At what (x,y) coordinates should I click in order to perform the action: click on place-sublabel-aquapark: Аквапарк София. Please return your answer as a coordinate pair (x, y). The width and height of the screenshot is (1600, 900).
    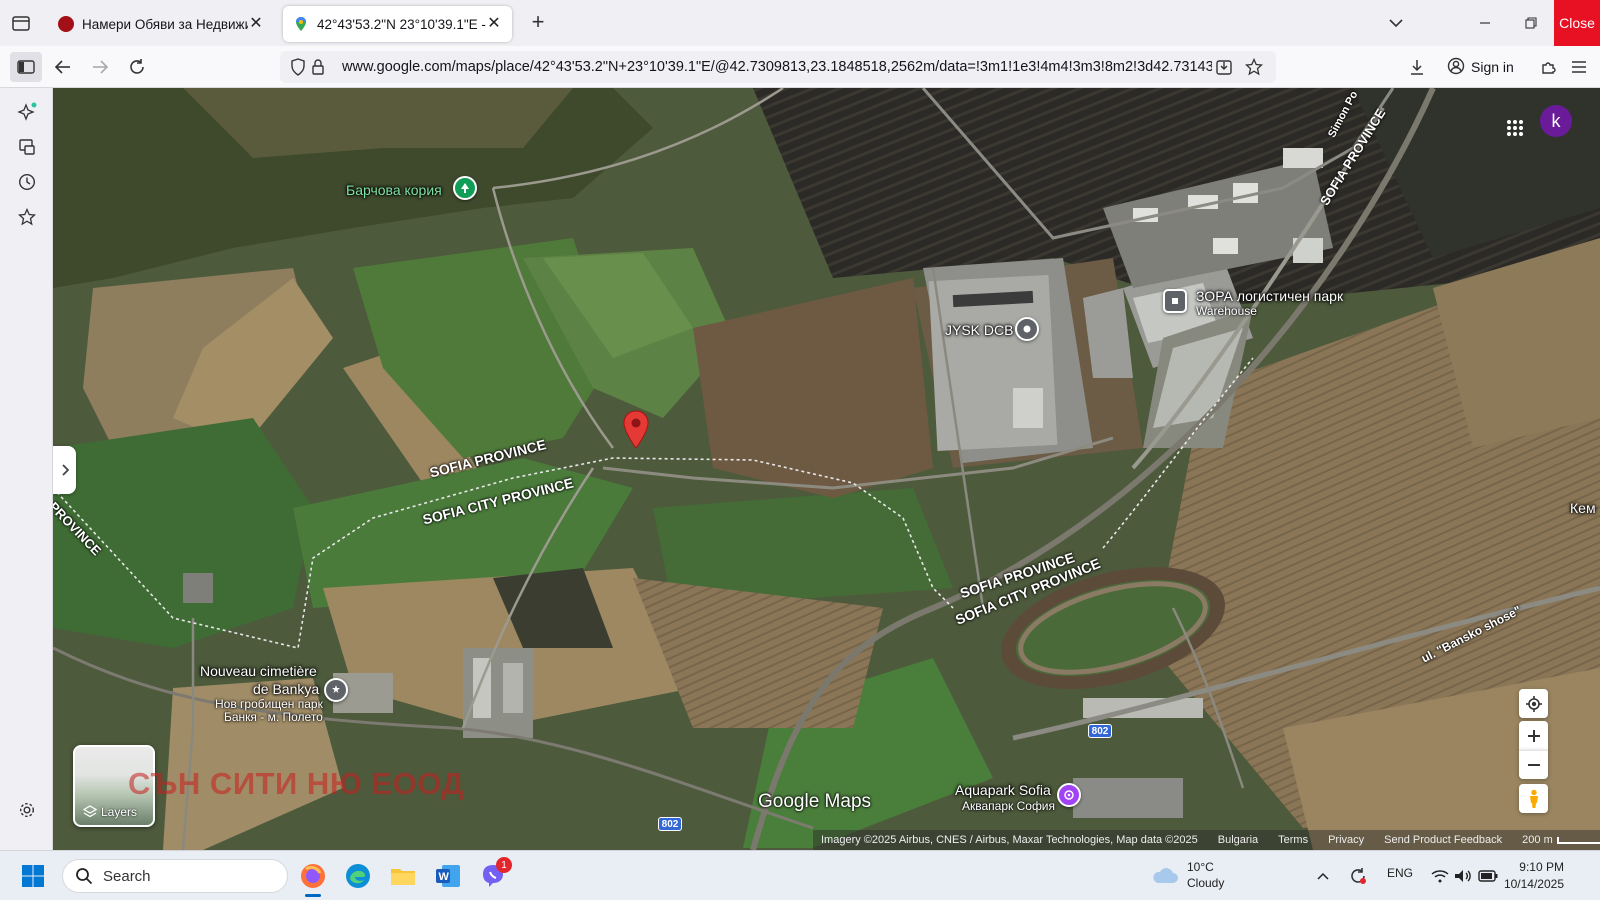
    Looking at the image, I should click on (1009, 806).